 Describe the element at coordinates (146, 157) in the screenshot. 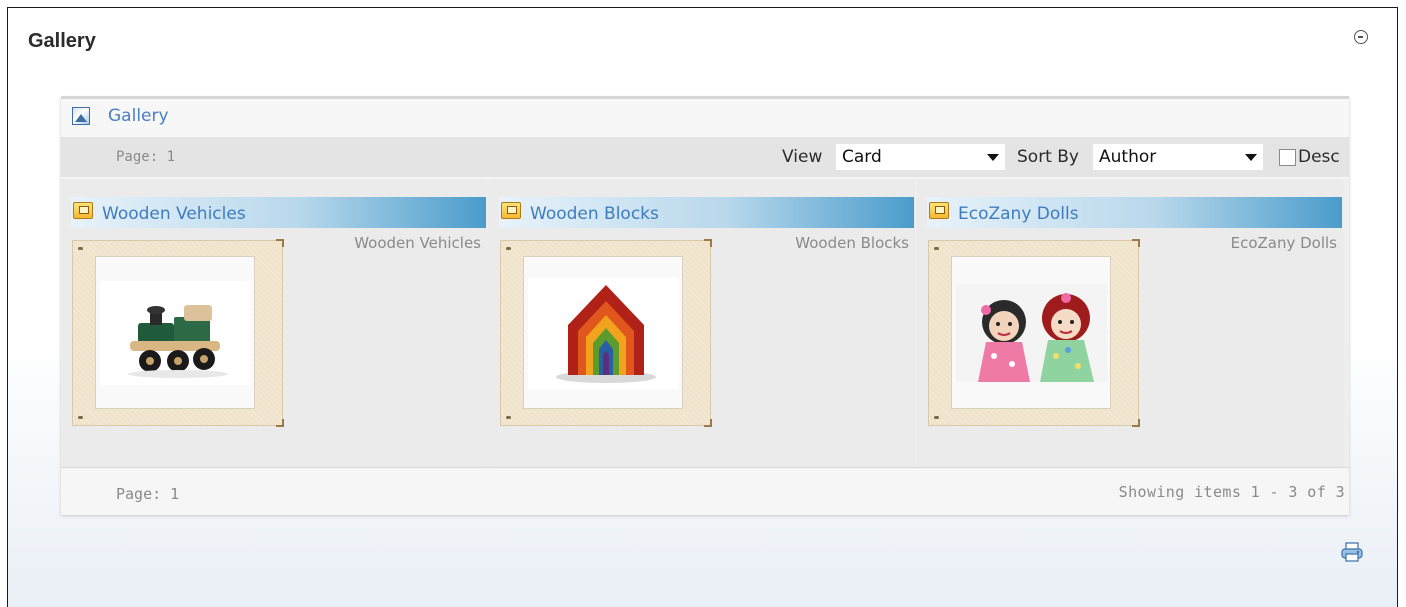

I see `page-indicator-top: Page: 1` at that location.